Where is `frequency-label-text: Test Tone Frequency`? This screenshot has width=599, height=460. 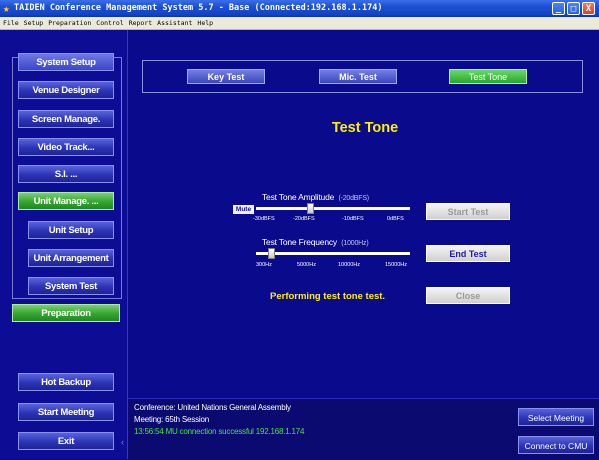 frequency-label-text: Test Tone Frequency is located at coordinates (299, 242).